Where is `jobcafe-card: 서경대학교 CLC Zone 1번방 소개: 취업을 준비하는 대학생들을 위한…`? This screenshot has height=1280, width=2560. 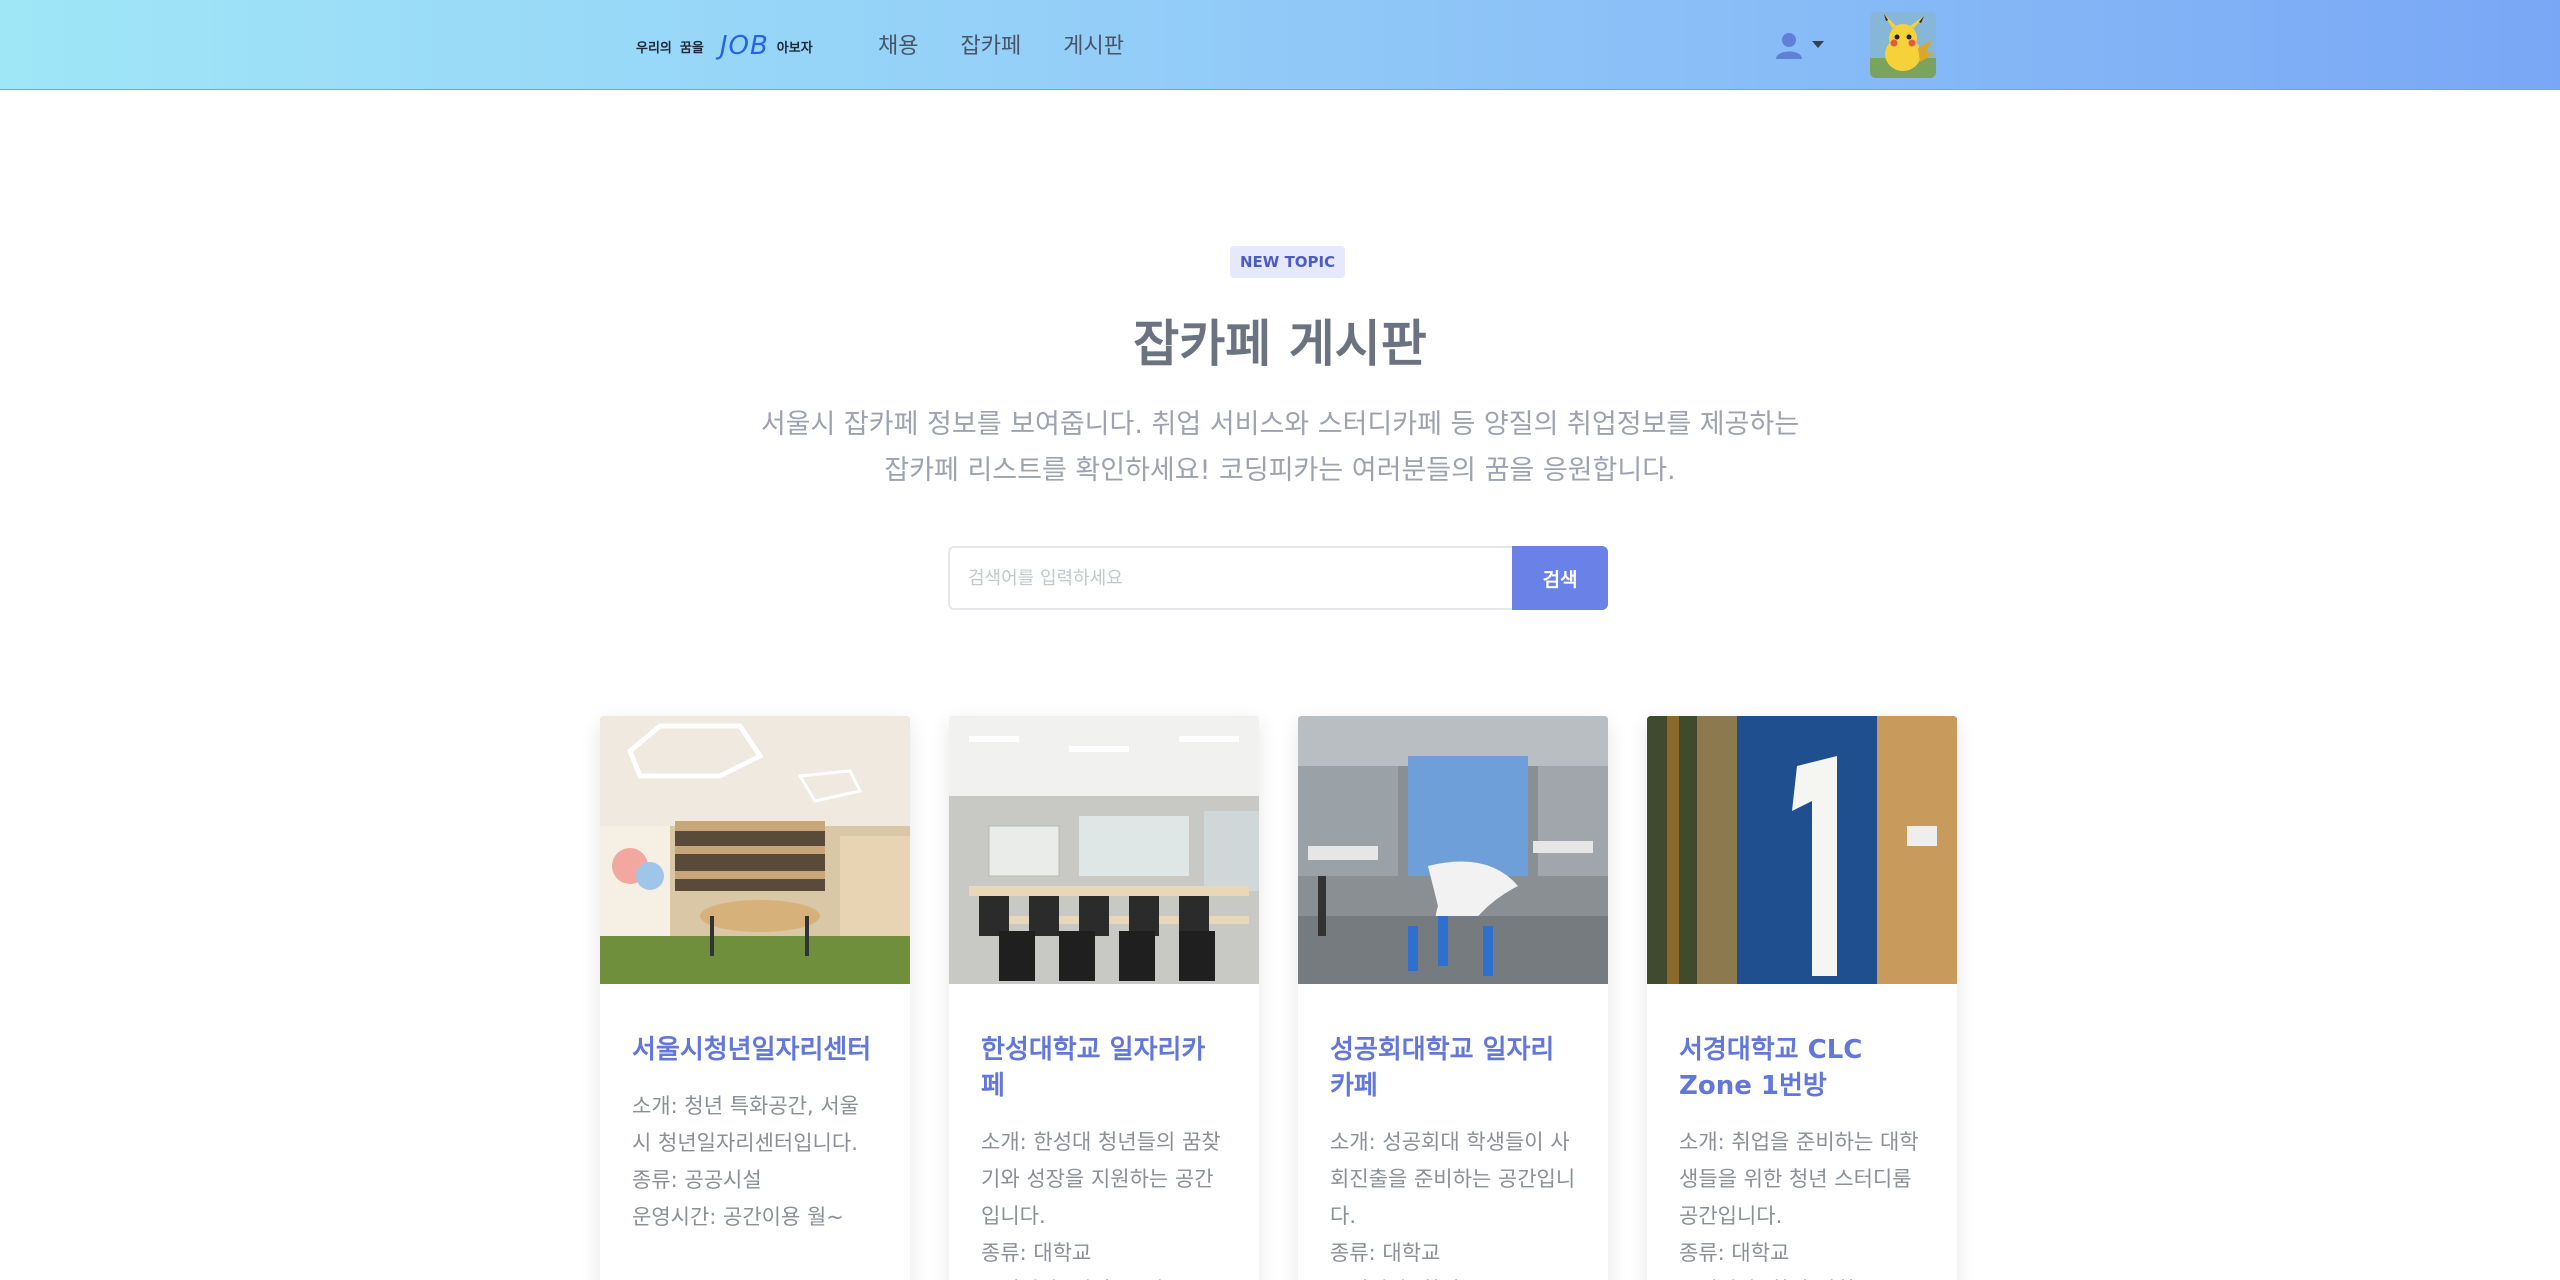 jobcafe-card: 서경대학교 CLC Zone 1번방 소개: 취업을 준비하는 대학생들을 위한… is located at coordinates (1802, 998).